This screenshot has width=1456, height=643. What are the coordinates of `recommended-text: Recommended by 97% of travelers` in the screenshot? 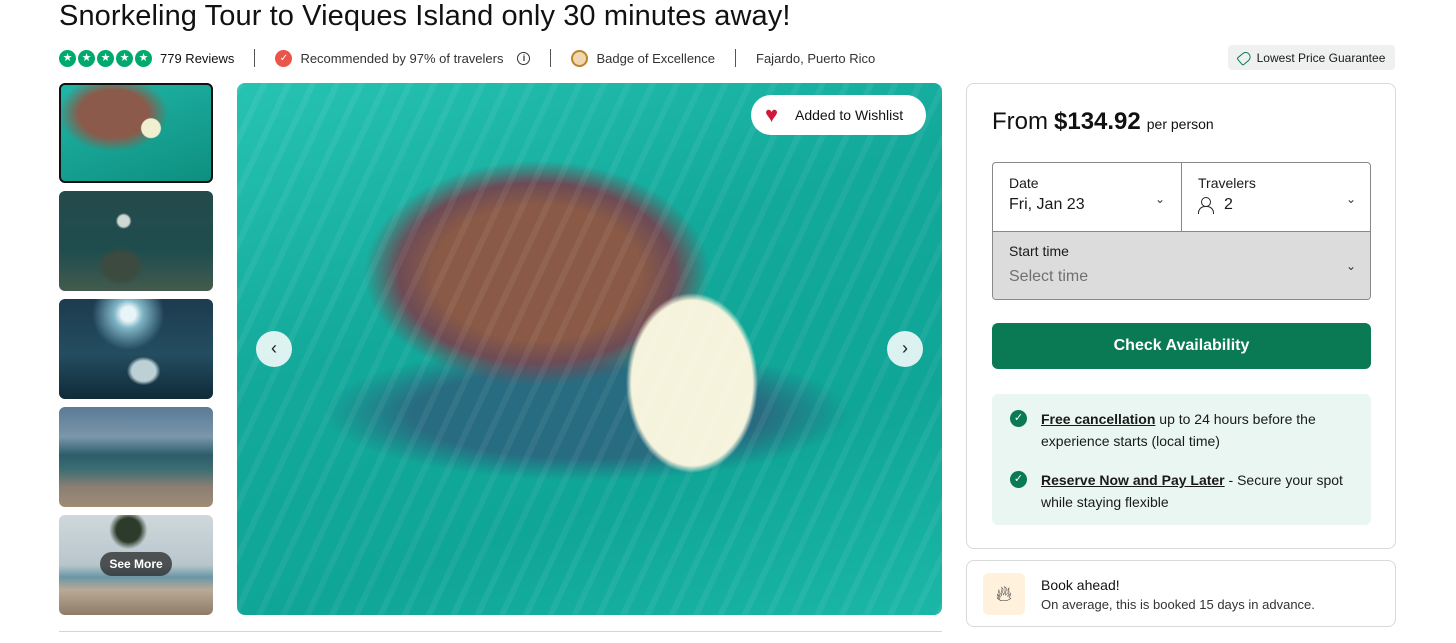 It's located at (402, 58).